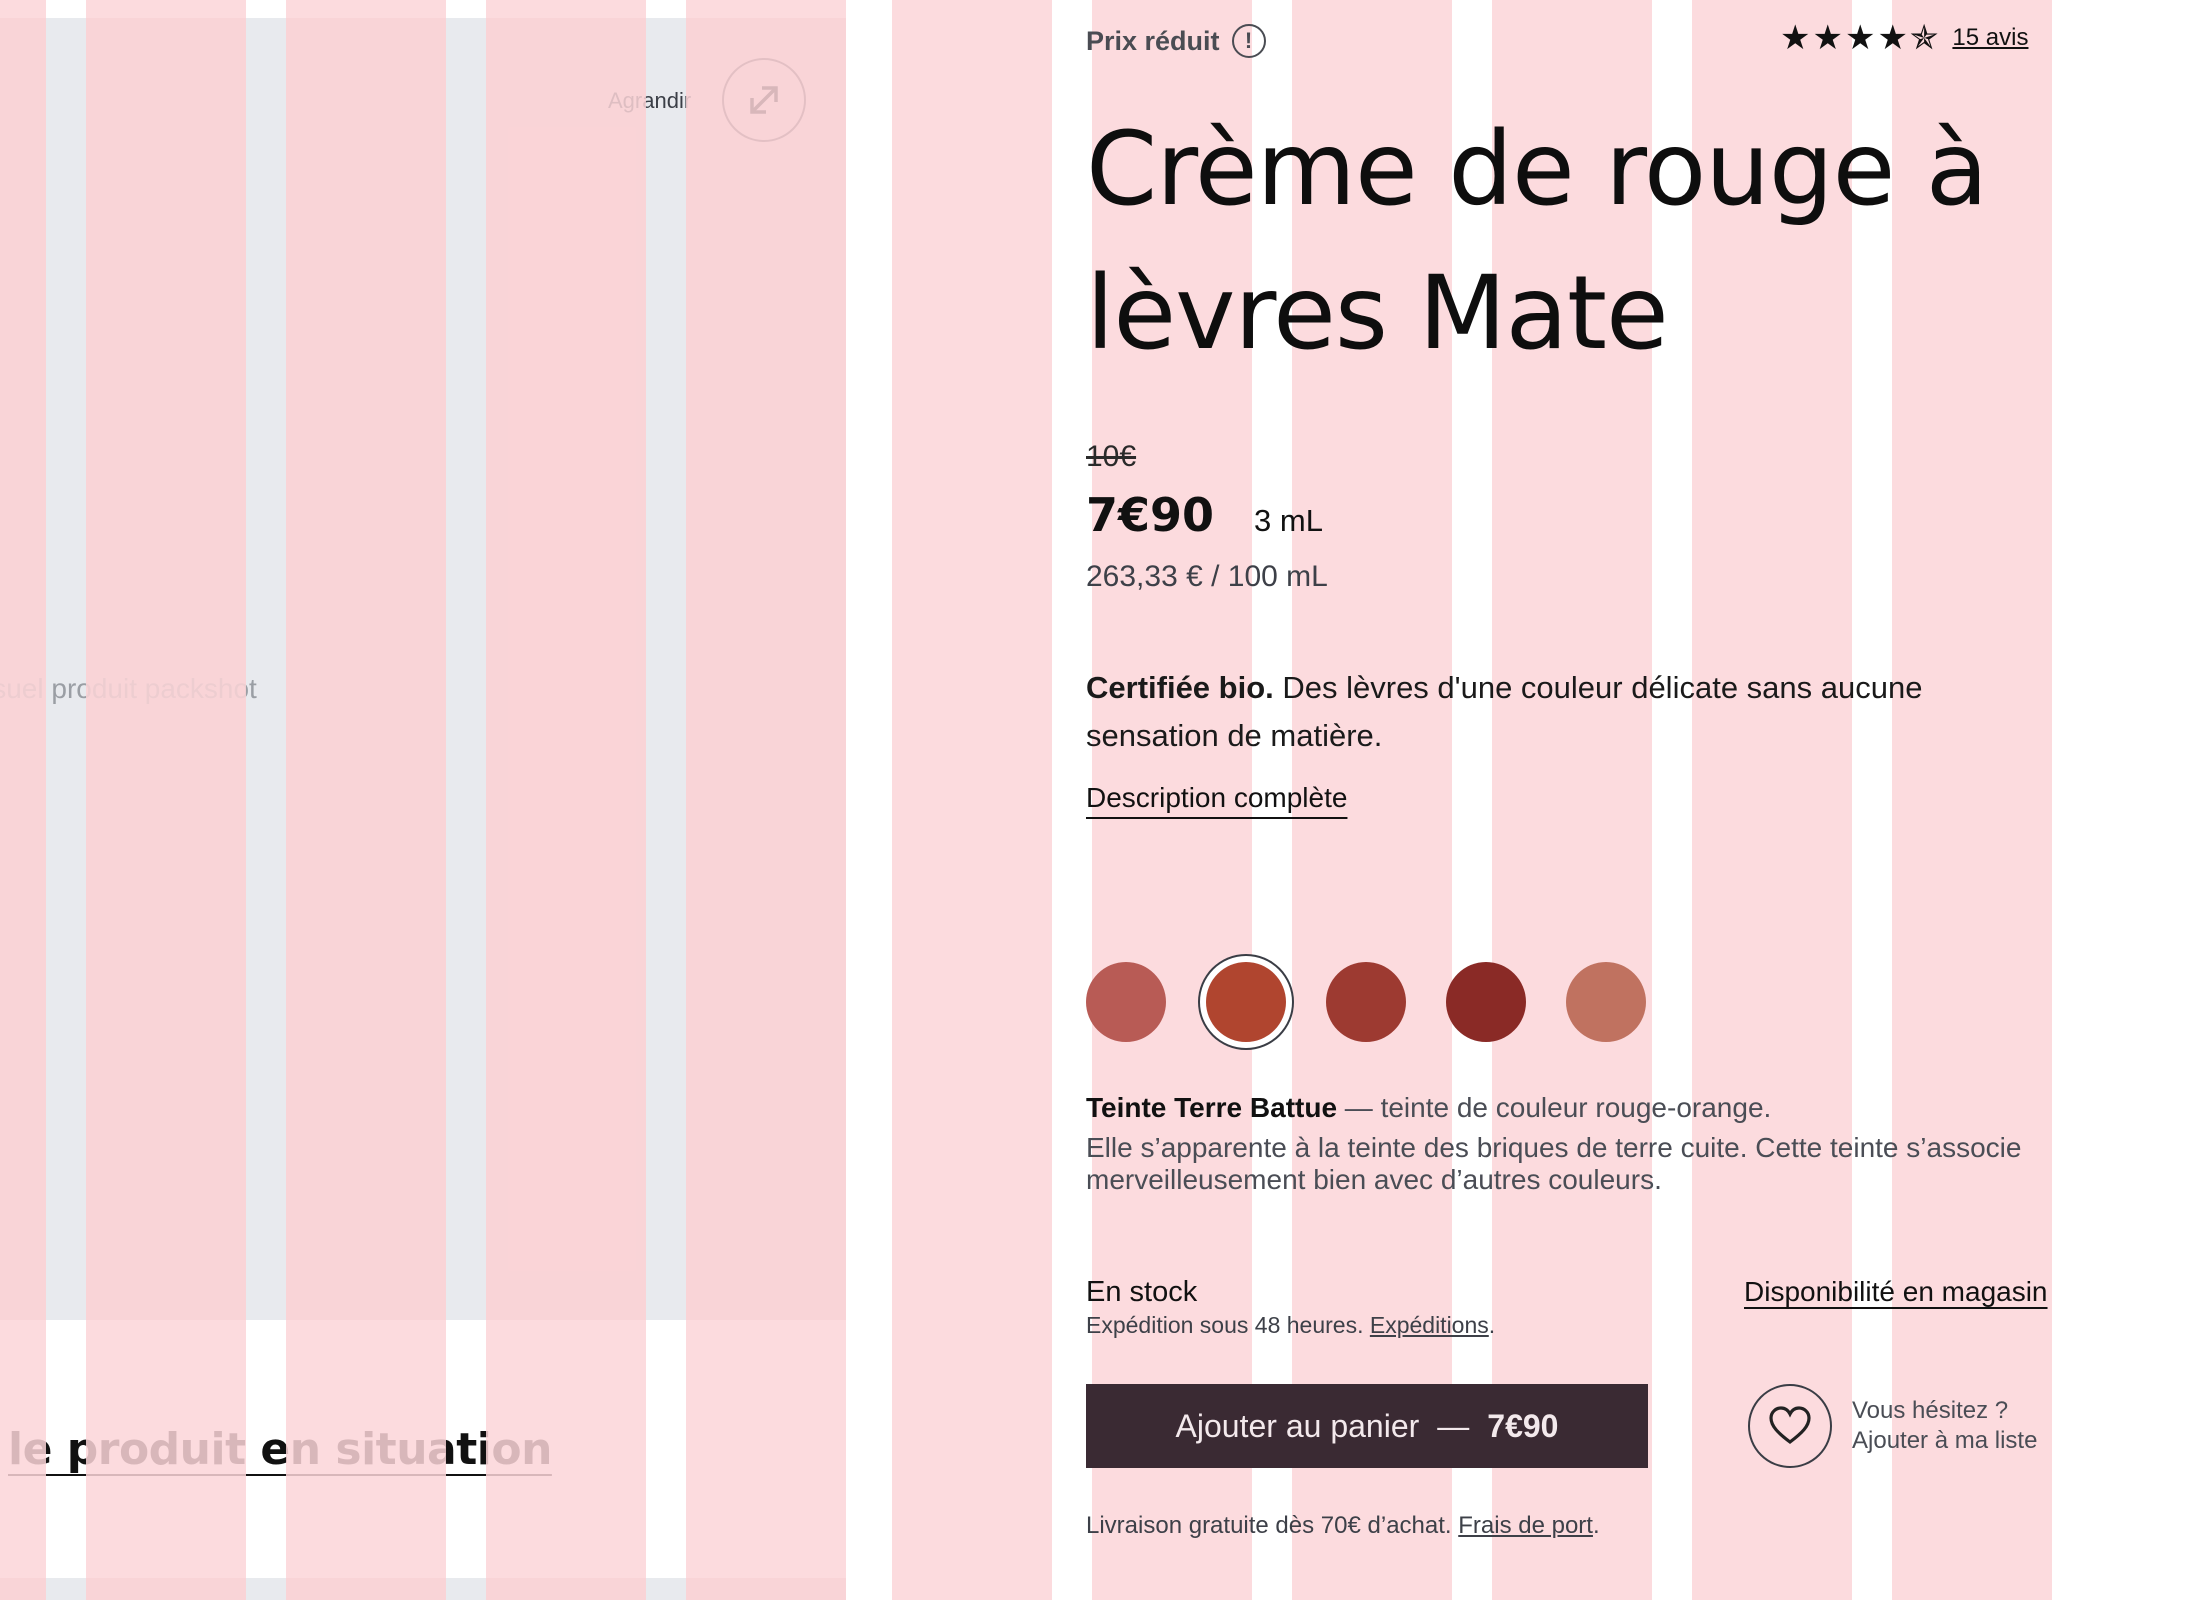 The width and height of the screenshot is (2200, 1600). I want to click on shipping-info: Expédition sous 48 heures. Expéditions., so click(1290, 1325).